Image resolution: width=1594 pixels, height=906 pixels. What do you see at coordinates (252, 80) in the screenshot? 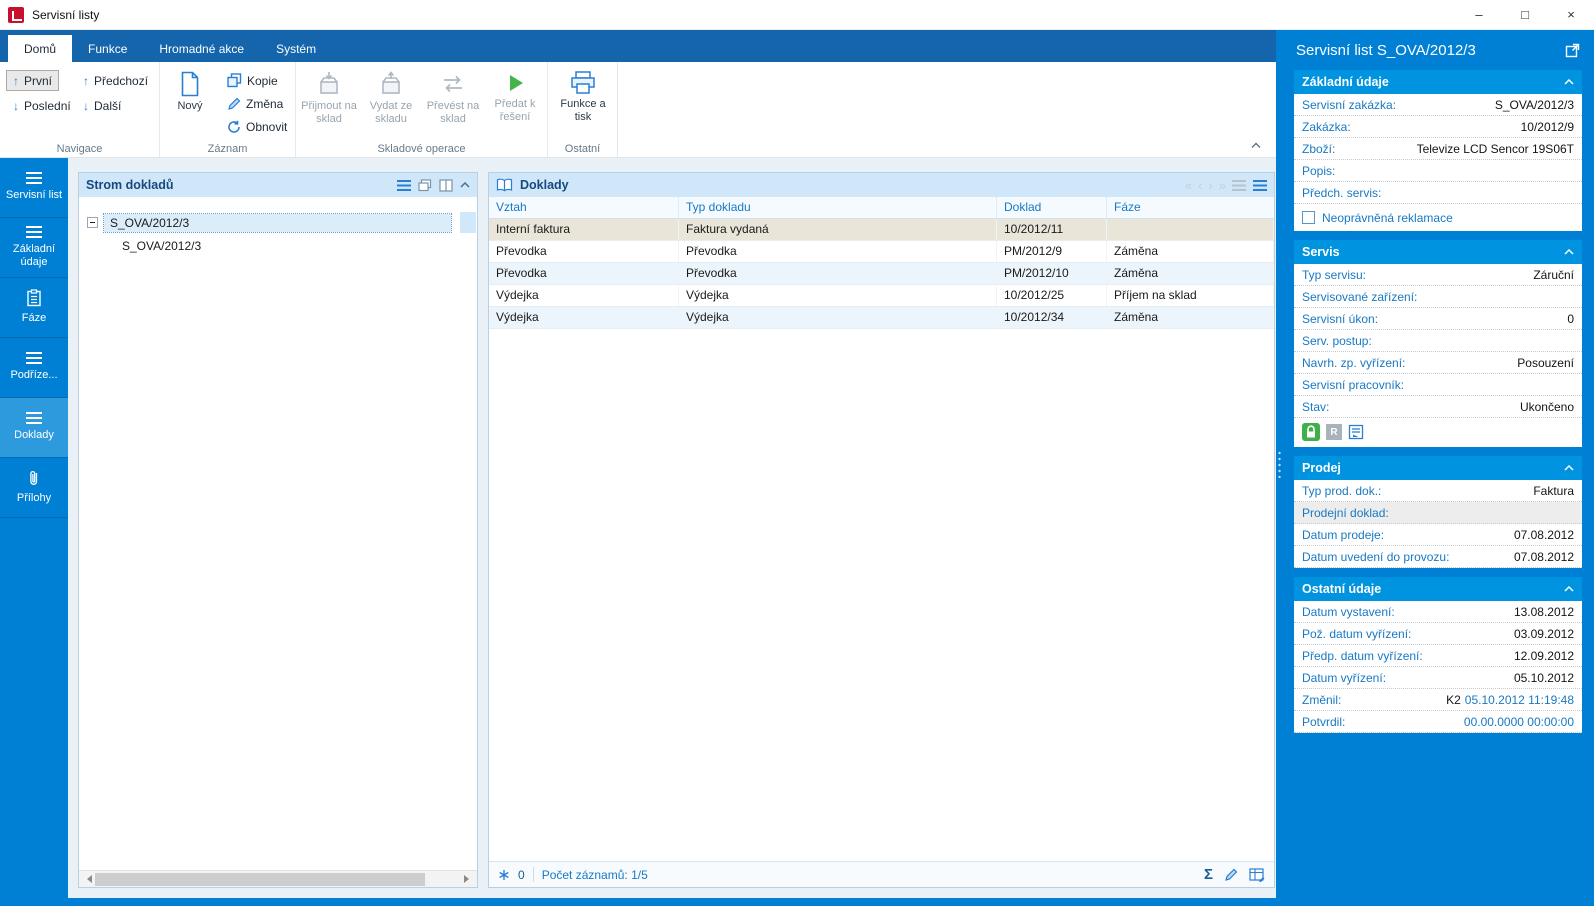
I see `copy-button: Kopie` at bounding box center [252, 80].